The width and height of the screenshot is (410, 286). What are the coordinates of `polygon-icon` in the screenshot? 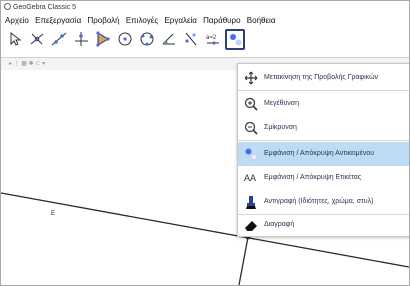 It's located at (103, 39).